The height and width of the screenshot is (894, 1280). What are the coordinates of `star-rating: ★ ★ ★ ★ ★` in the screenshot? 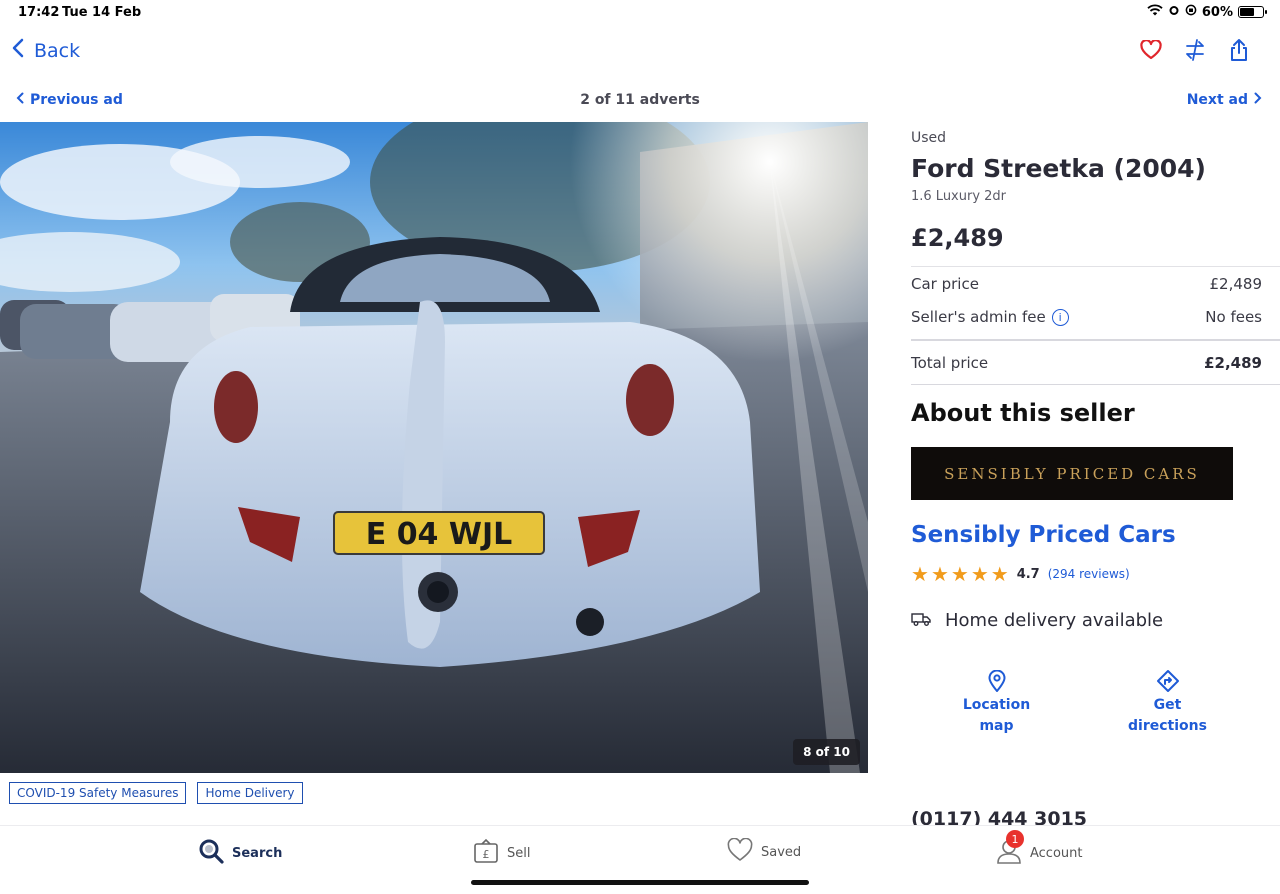 It's located at (960, 574).